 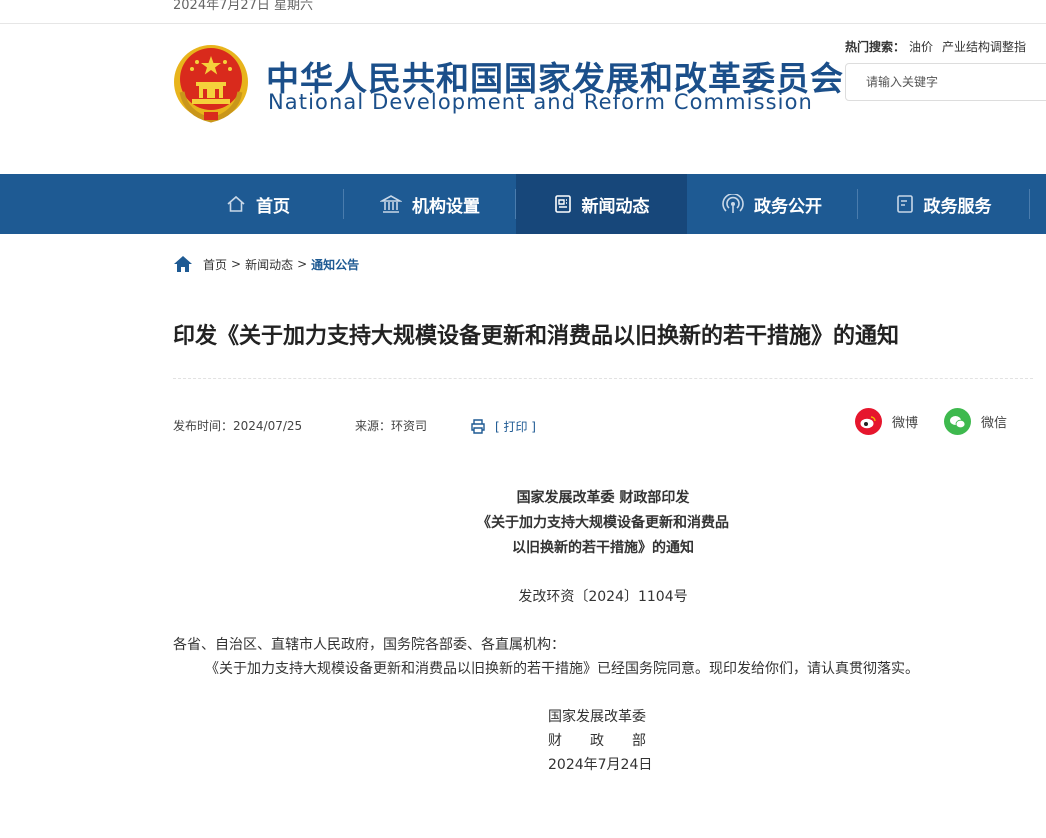 I want to click on hot-keyword-link: 产业结构调整指, so click(x=984, y=47).